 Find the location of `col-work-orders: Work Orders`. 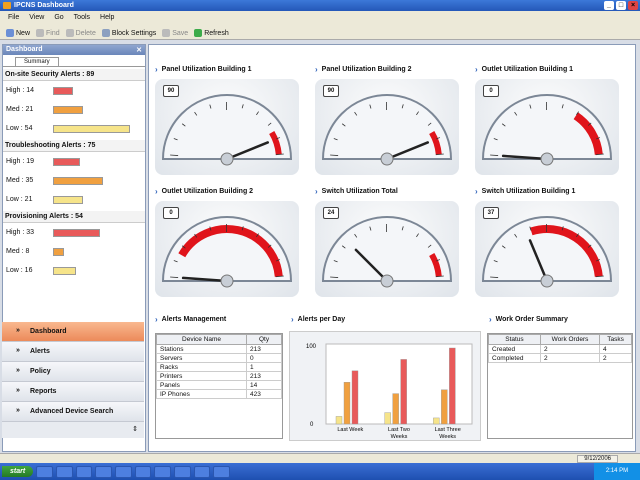

col-work-orders: Work Orders is located at coordinates (570, 339).